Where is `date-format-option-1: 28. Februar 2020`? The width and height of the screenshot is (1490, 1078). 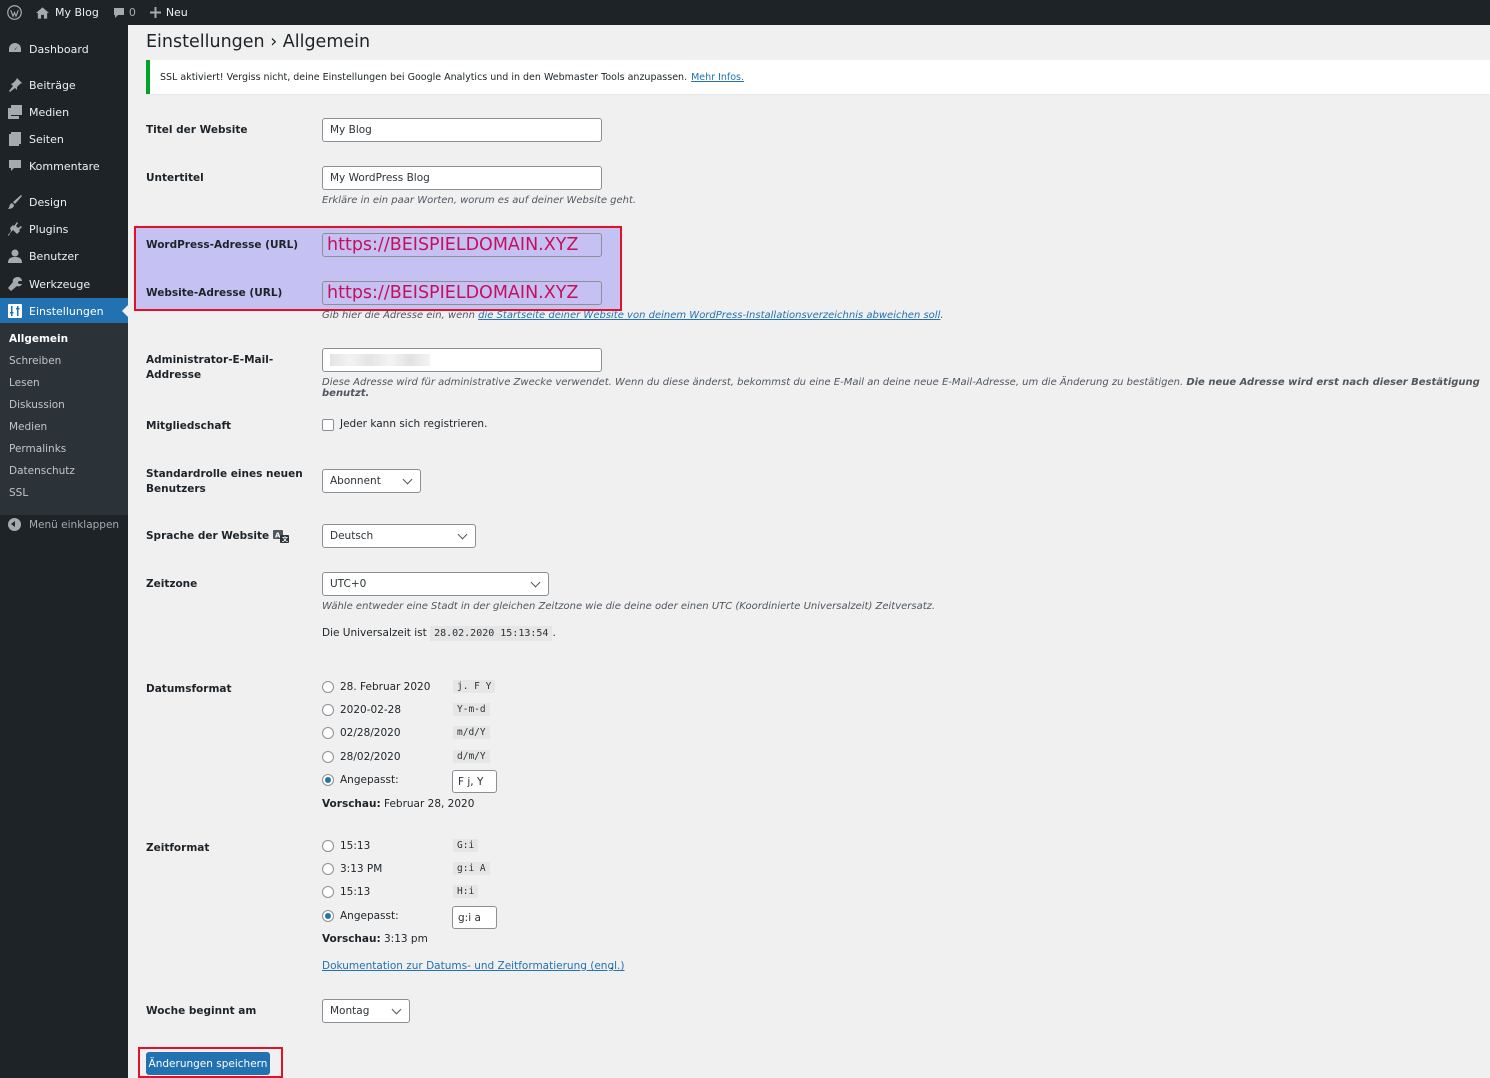
date-format-option-1: 28. Februar 2020 is located at coordinates (385, 687).